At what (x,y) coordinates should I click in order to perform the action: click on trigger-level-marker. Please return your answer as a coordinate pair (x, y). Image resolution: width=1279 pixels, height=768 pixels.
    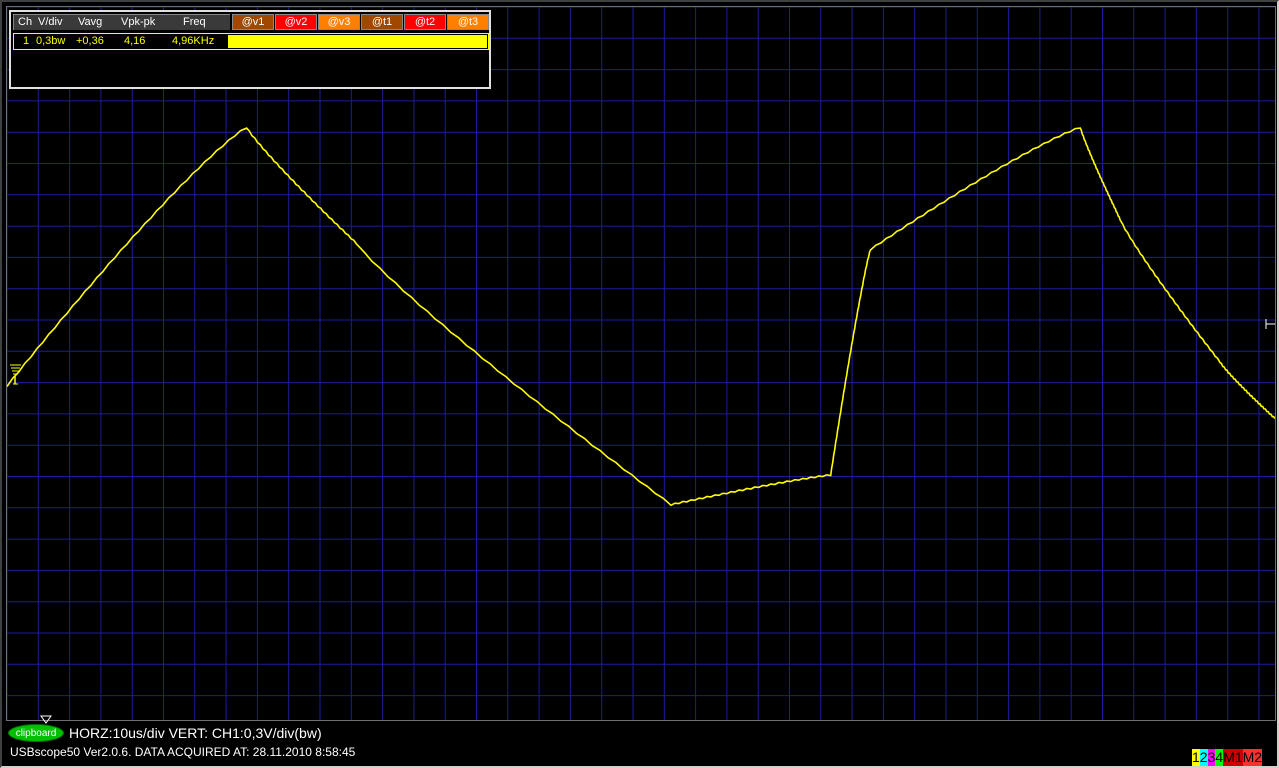
    Looking at the image, I should click on (16, 375).